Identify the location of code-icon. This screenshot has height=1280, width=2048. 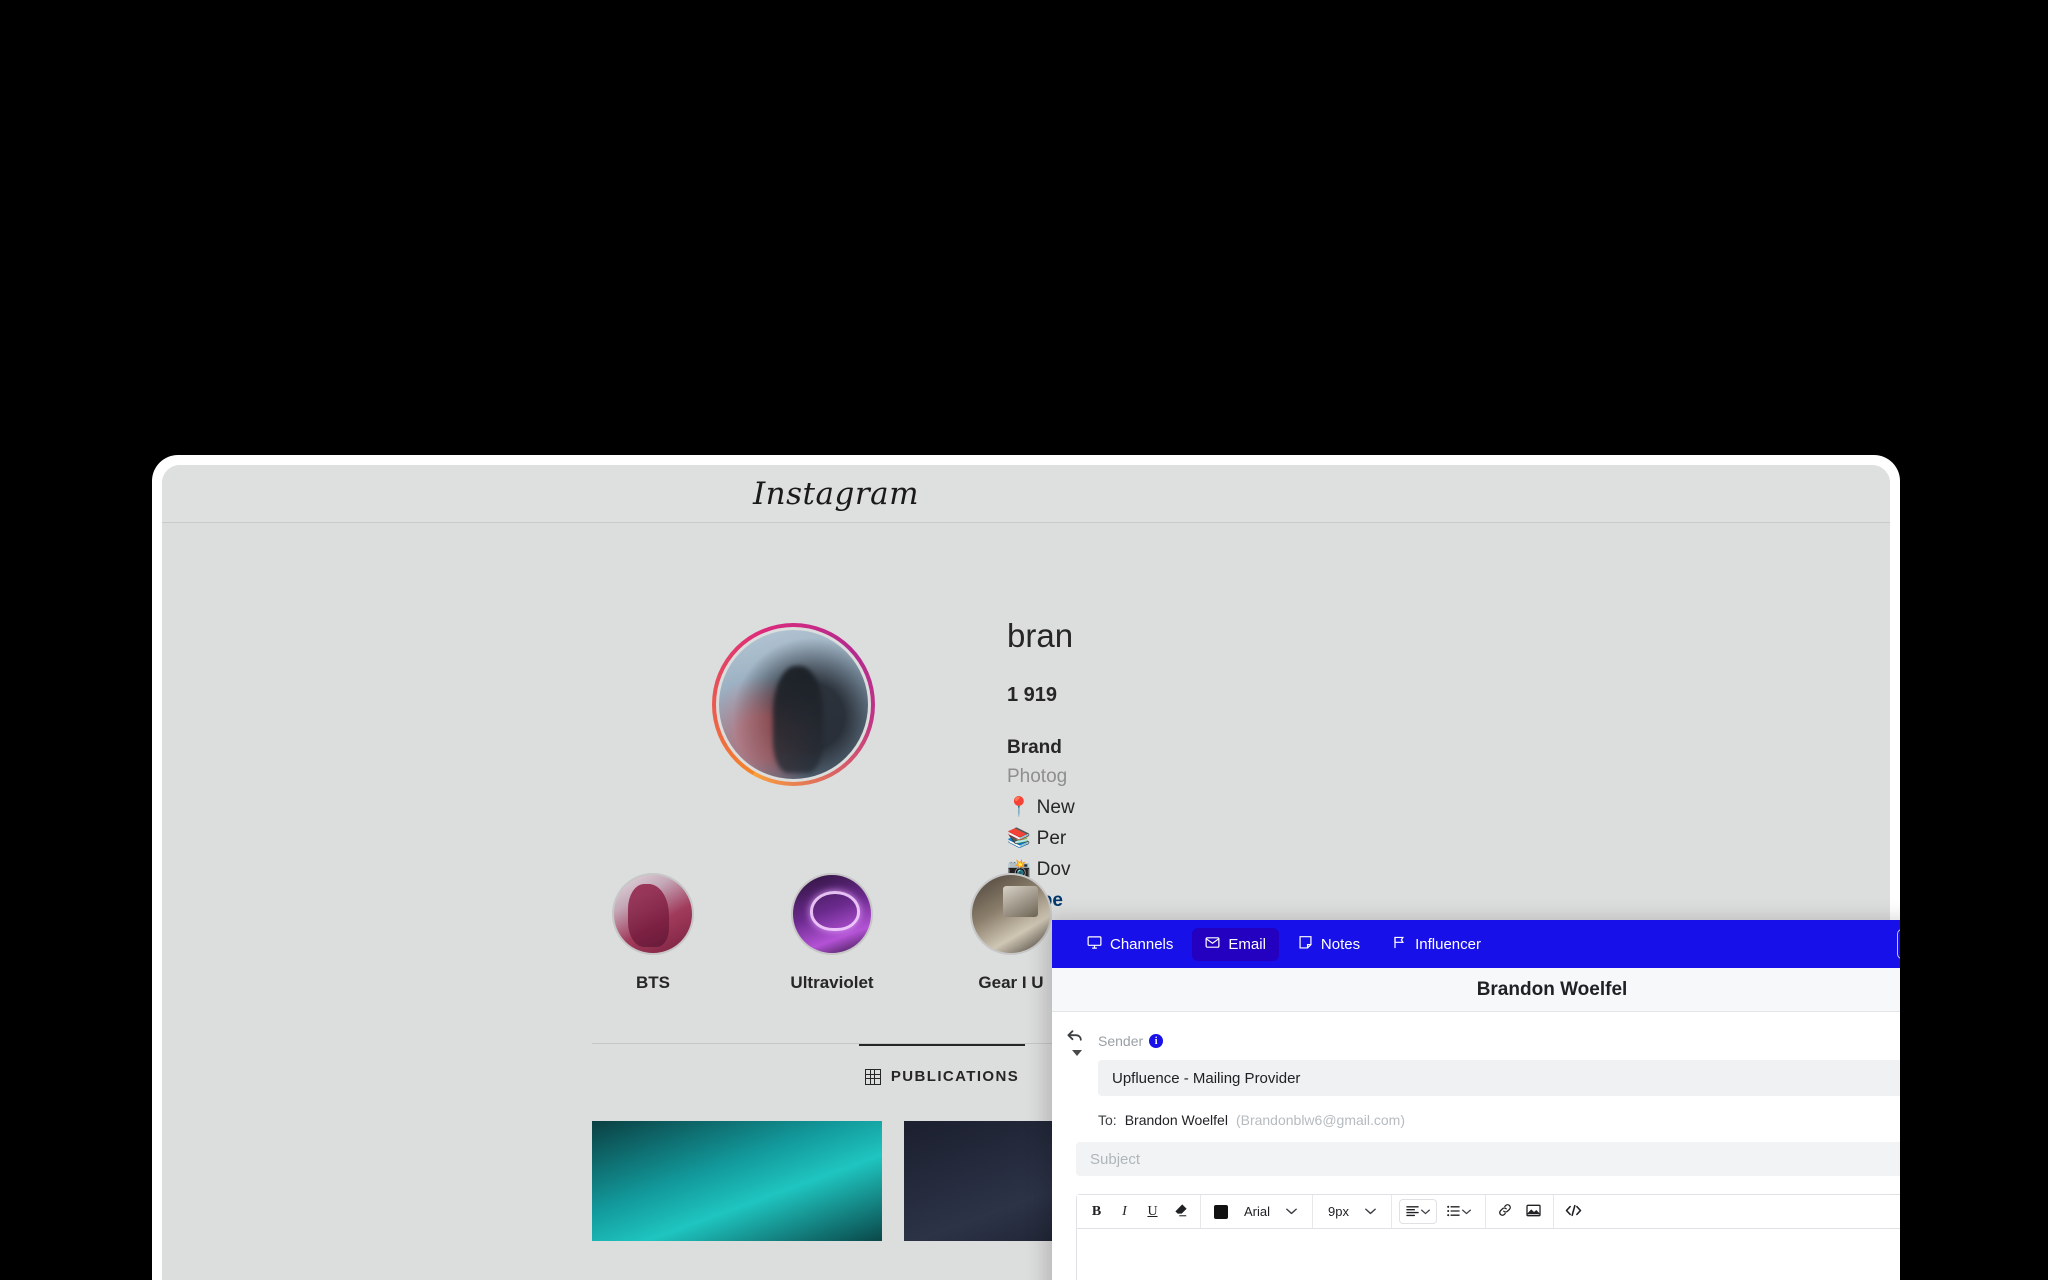
(1573, 1212).